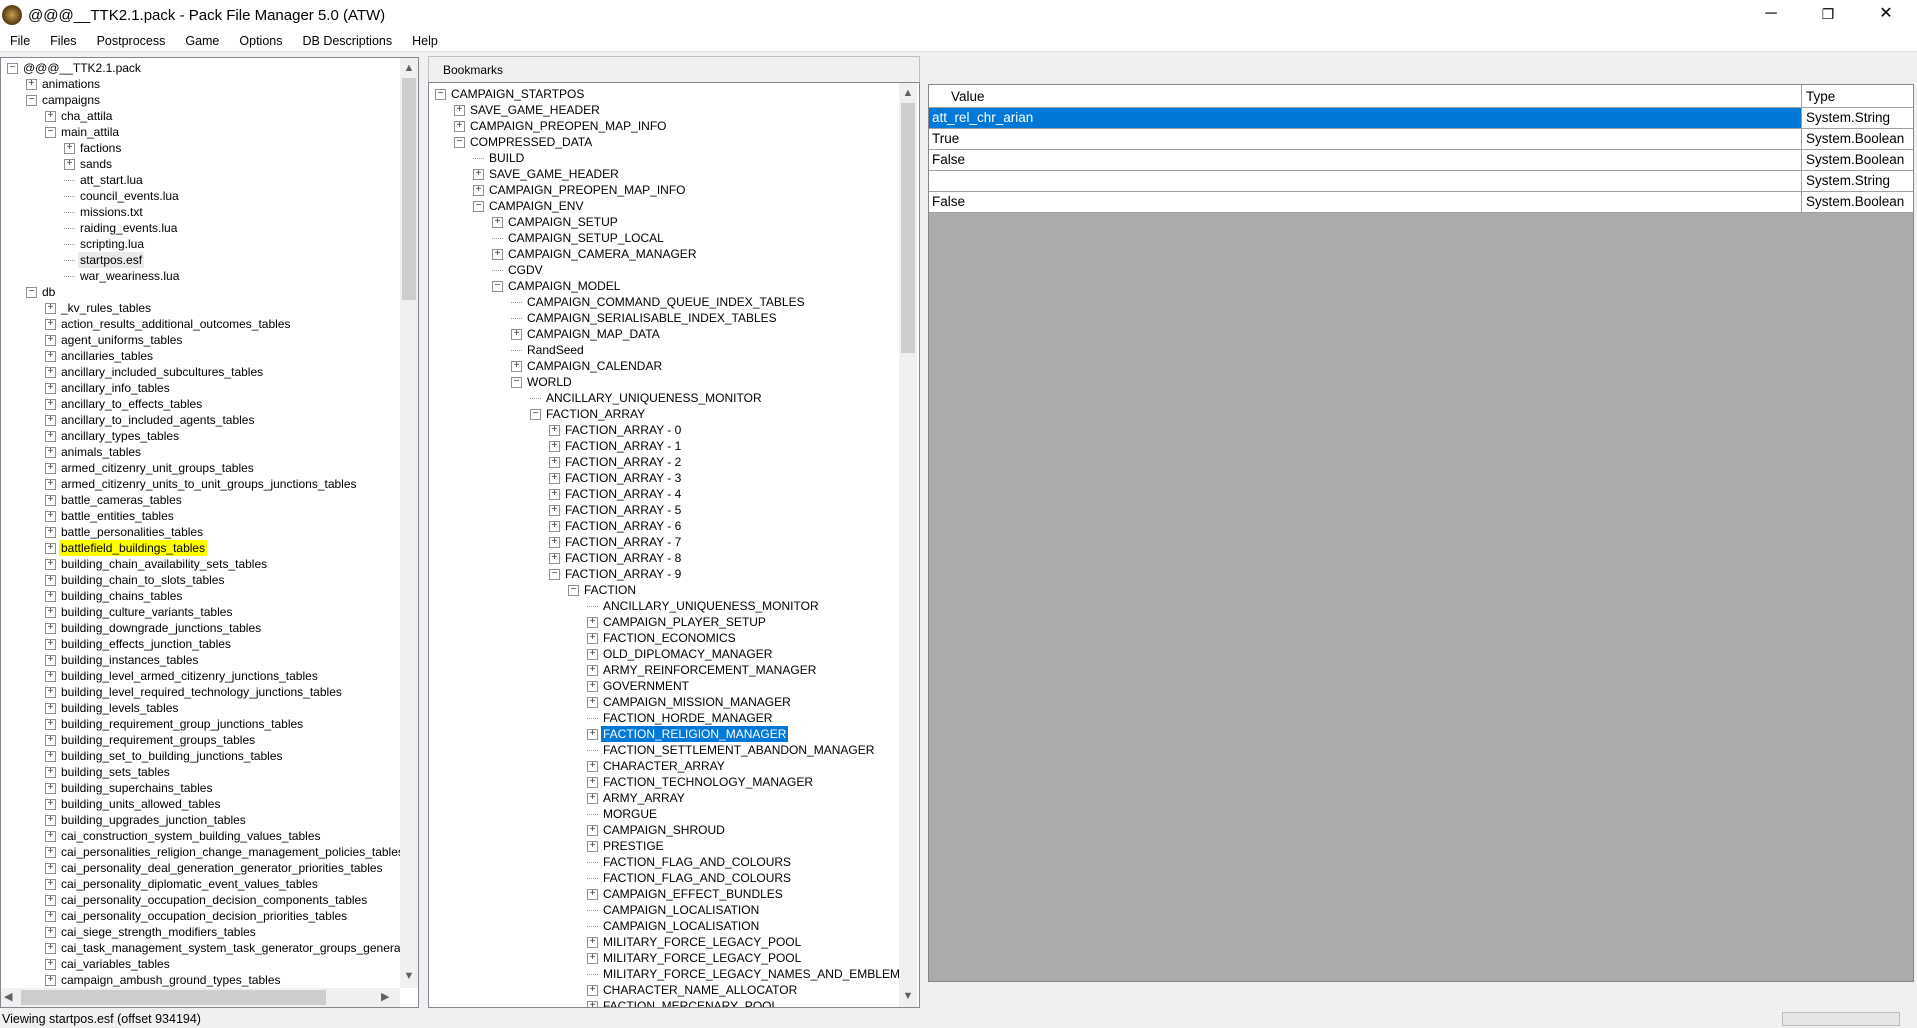  Describe the element at coordinates (623, 542) in the screenshot. I see `tree-node-label: FACTION_ARRAY - 7` at that location.